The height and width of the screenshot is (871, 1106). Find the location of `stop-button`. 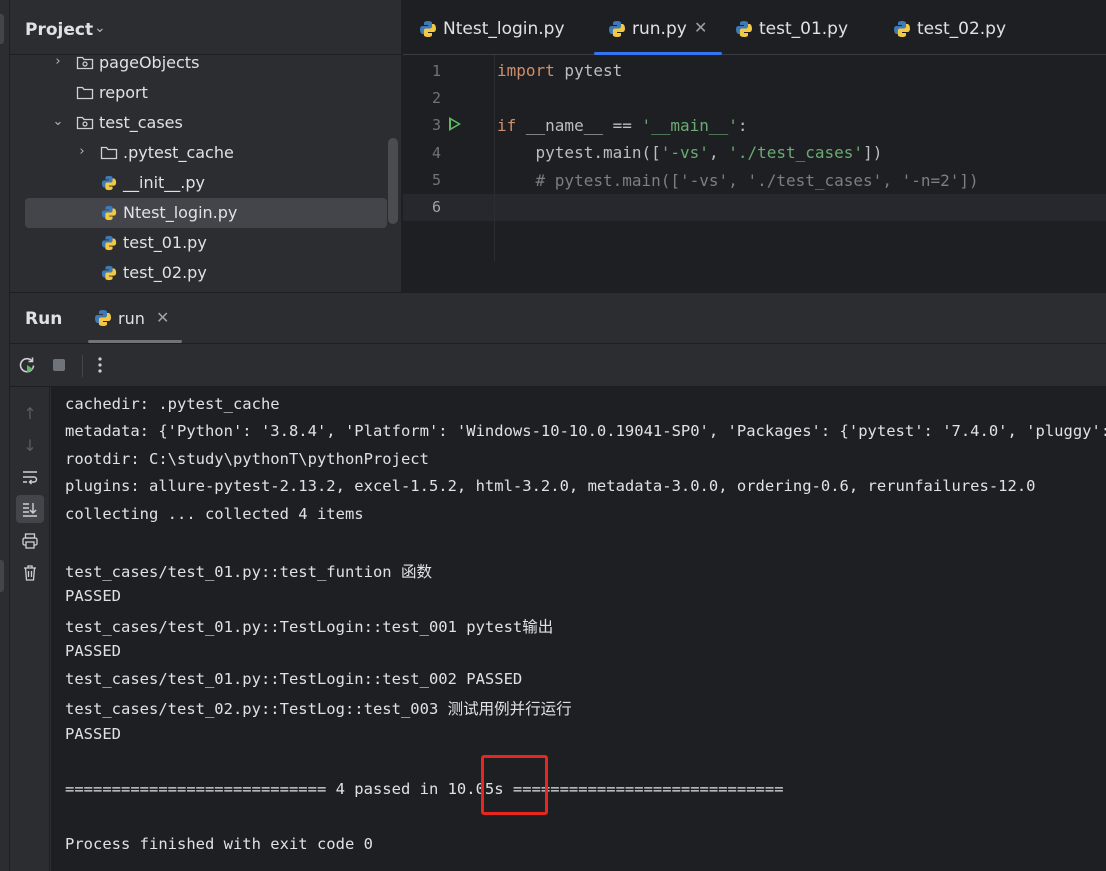

stop-button is located at coordinates (59, 365).